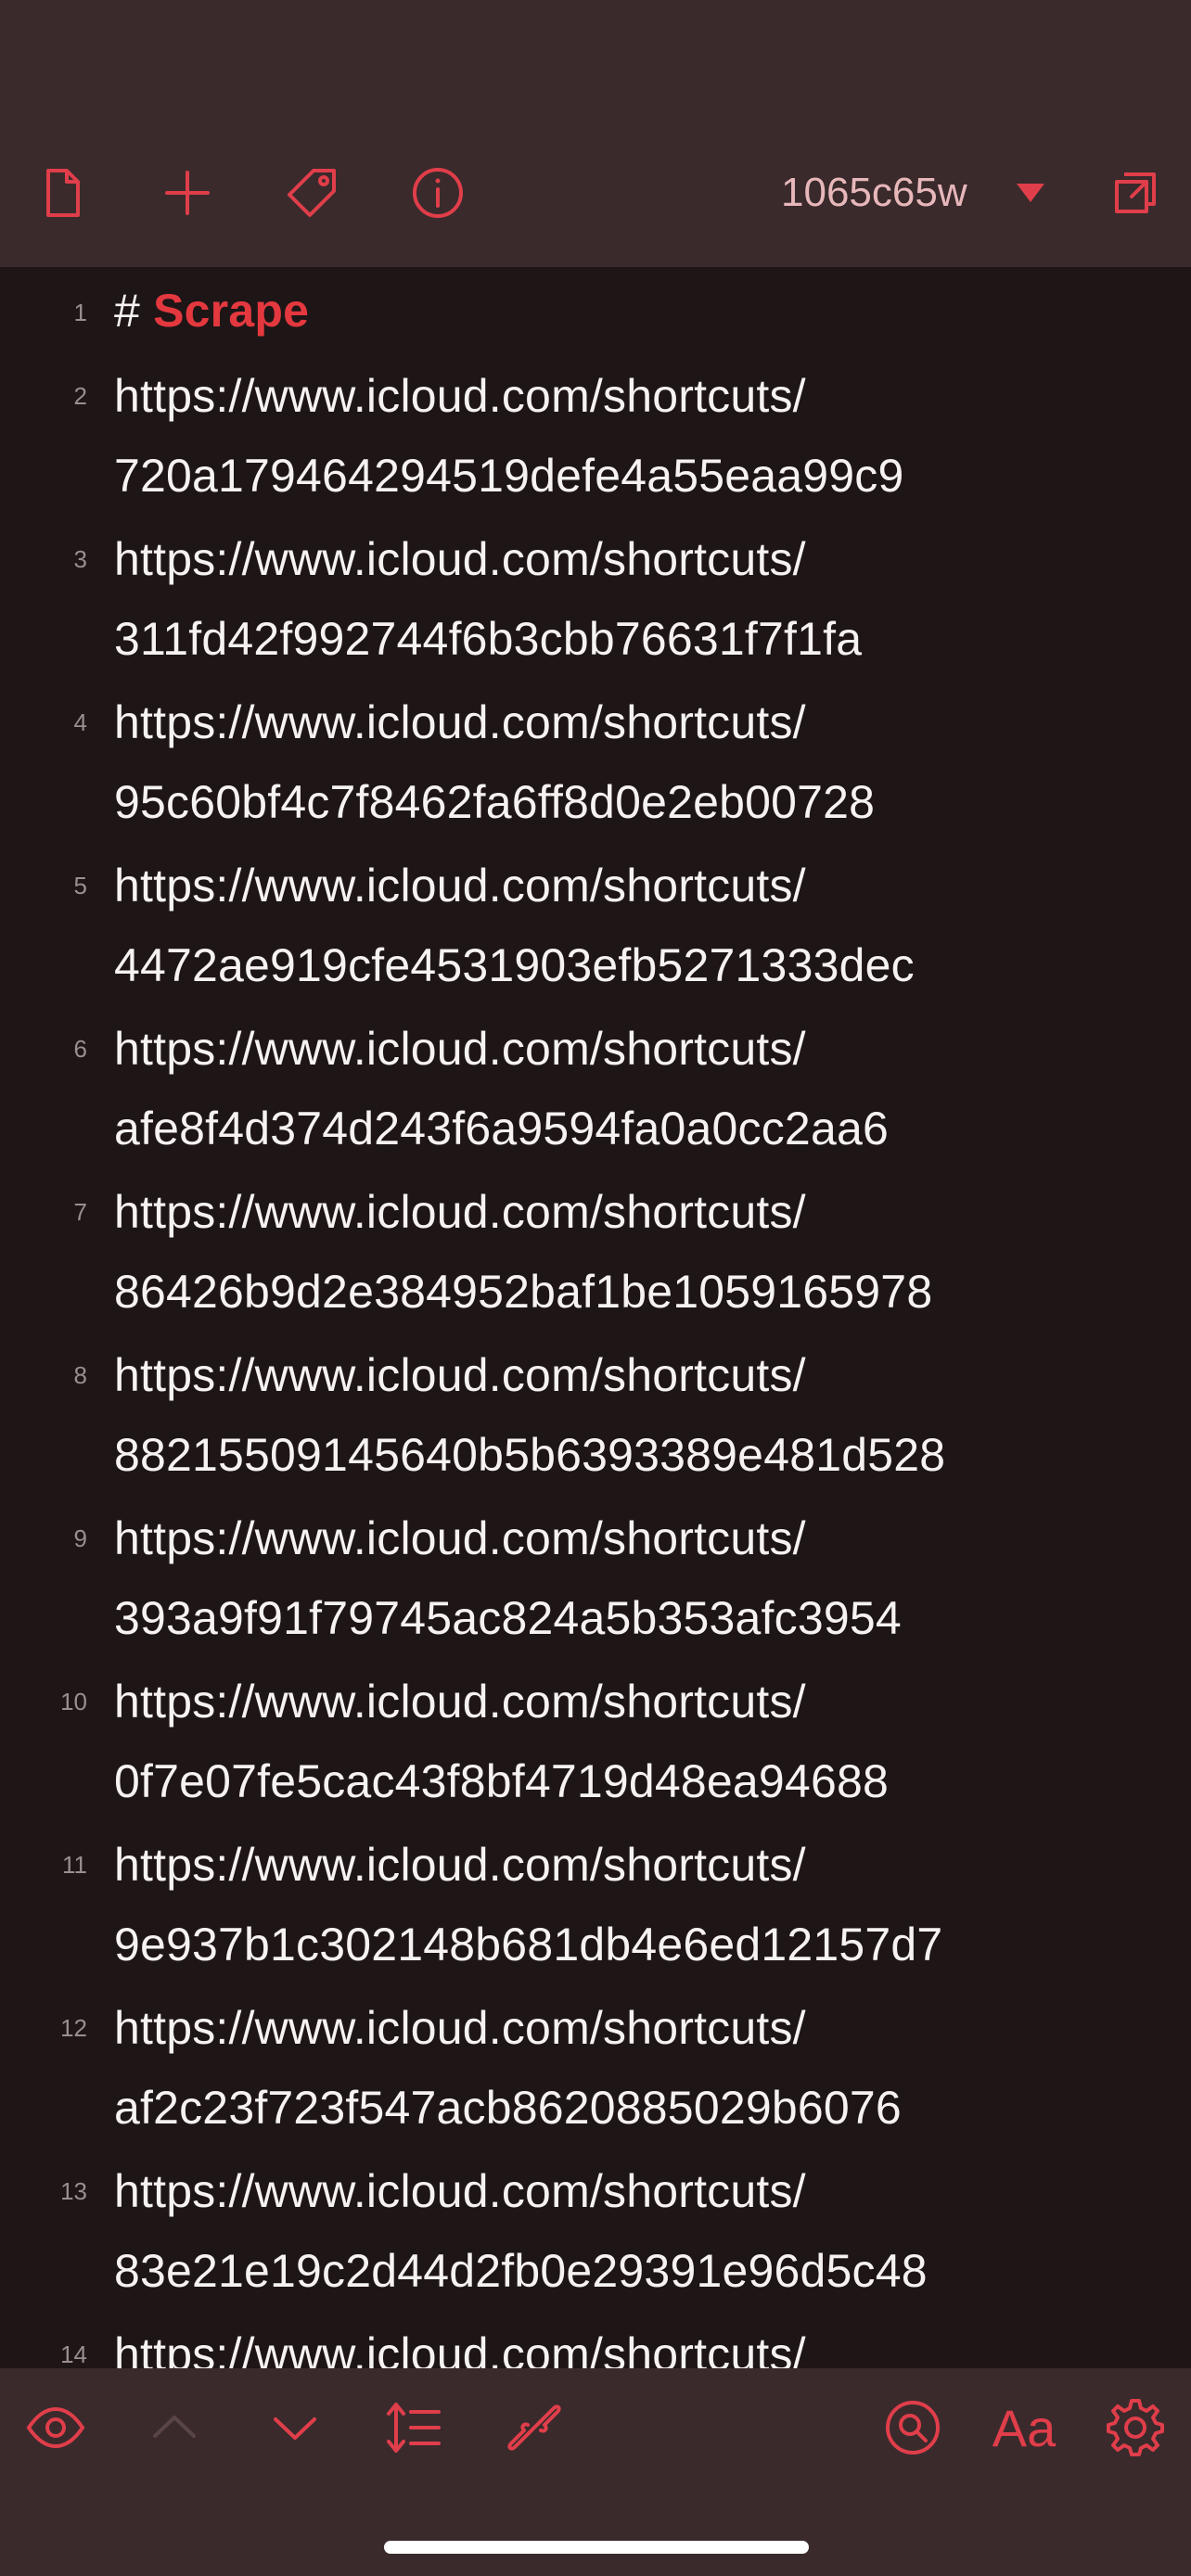 This screenshot has height=2576, width=1191. Describe the element at coordinates (501, 1781) in the screenshot. I see `url-id: 0f7e07fe5cac43f8bf4719d48ea94688` at that location.